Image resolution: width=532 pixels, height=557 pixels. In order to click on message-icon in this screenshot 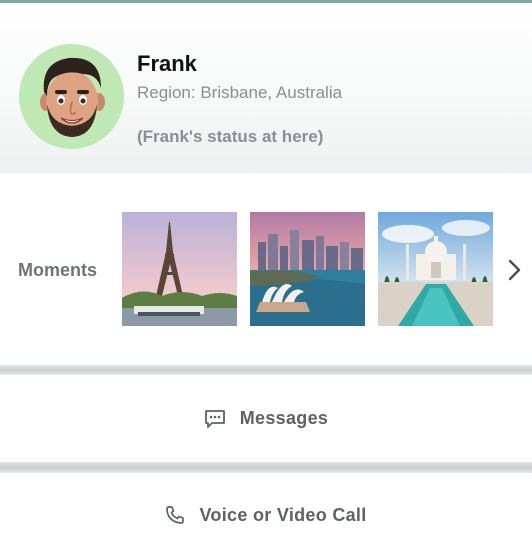, I will do `click(215, 419)`.